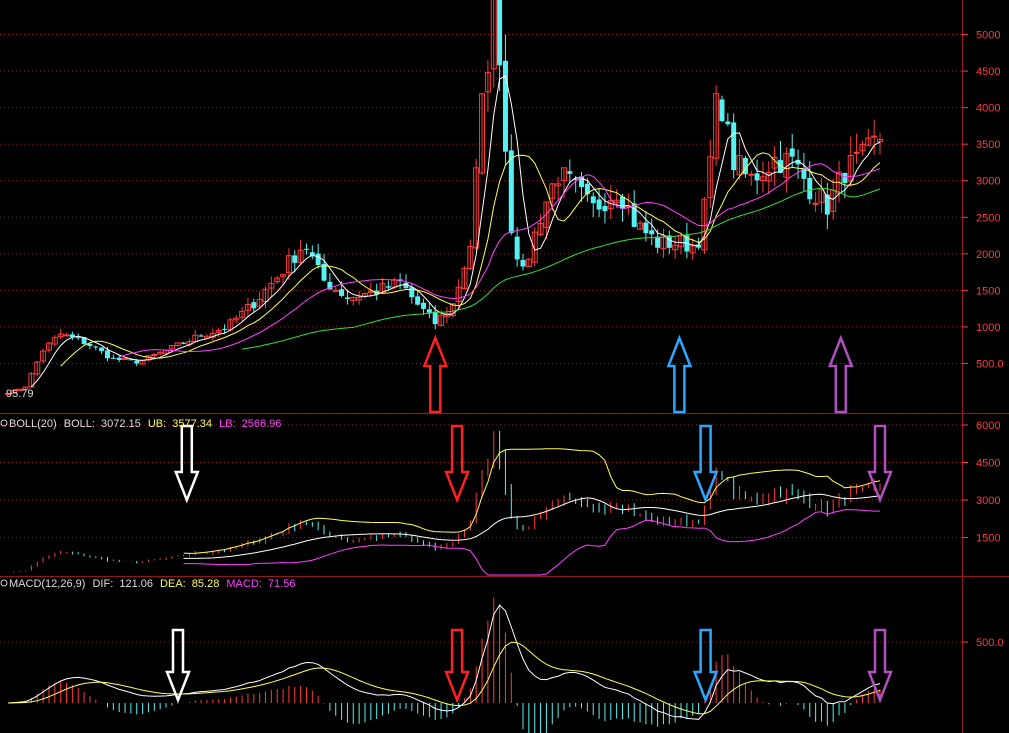 The image size is (1009, 733). I want to click on price-tick-label: 1500, so click(988, 291).